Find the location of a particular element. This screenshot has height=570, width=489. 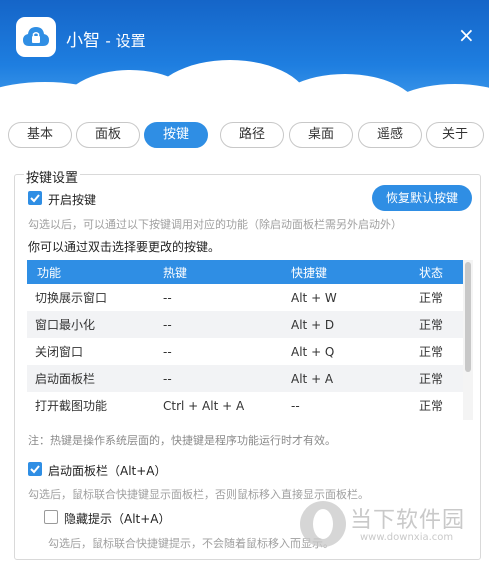

app-logo-icon is located at coordinates (36, 37).